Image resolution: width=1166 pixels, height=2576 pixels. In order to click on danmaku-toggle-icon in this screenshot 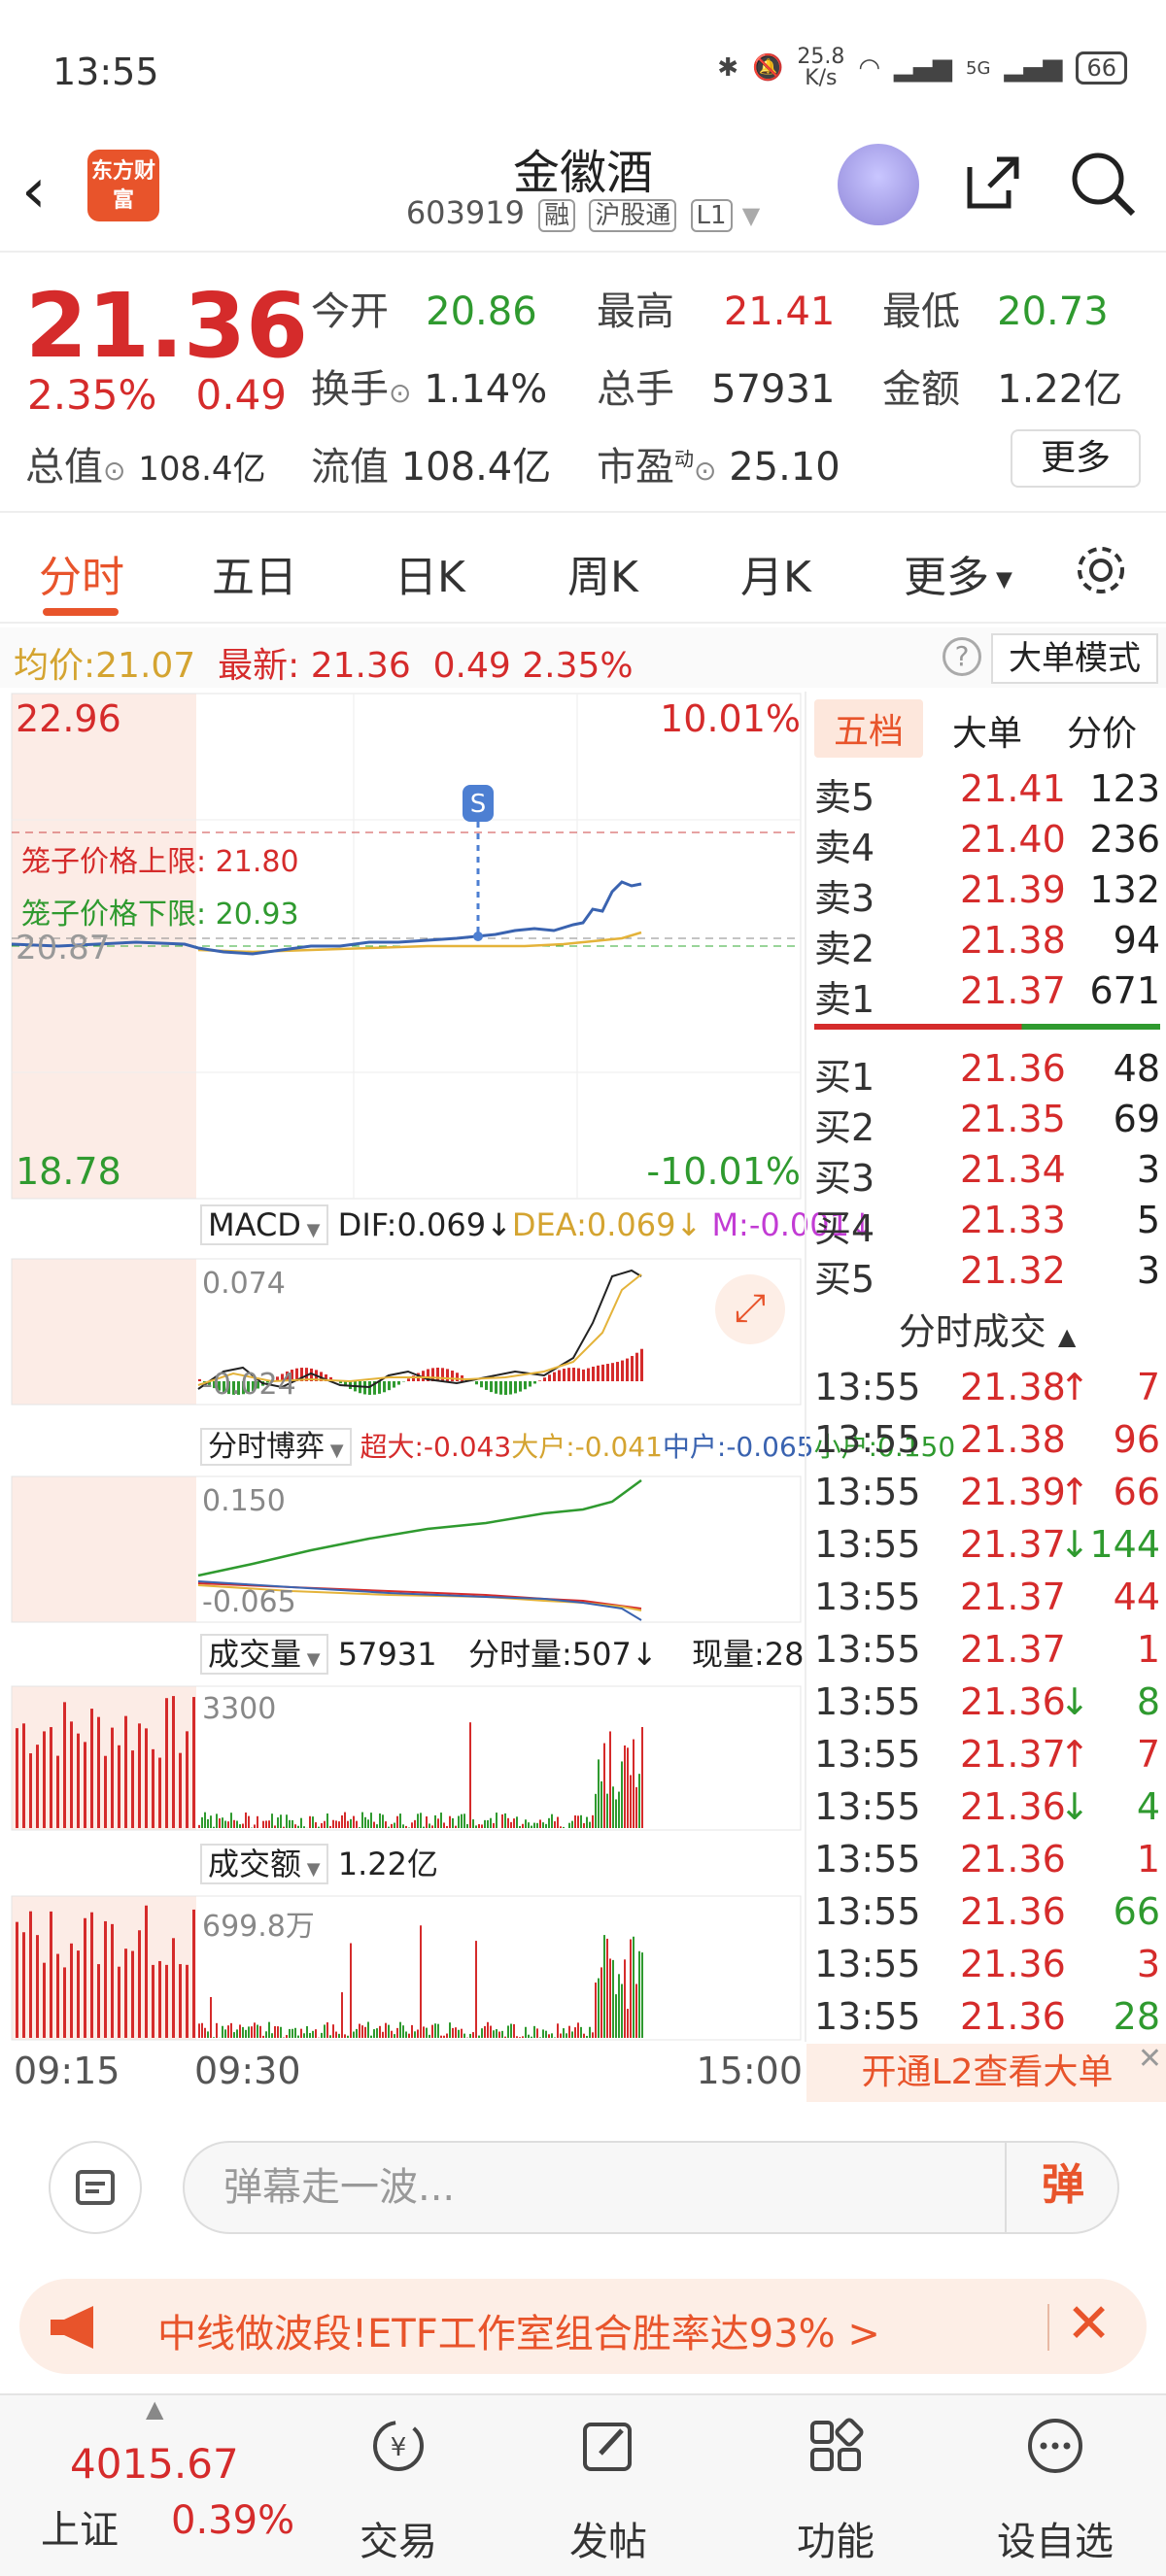, I will do `click(95, 2187)`.